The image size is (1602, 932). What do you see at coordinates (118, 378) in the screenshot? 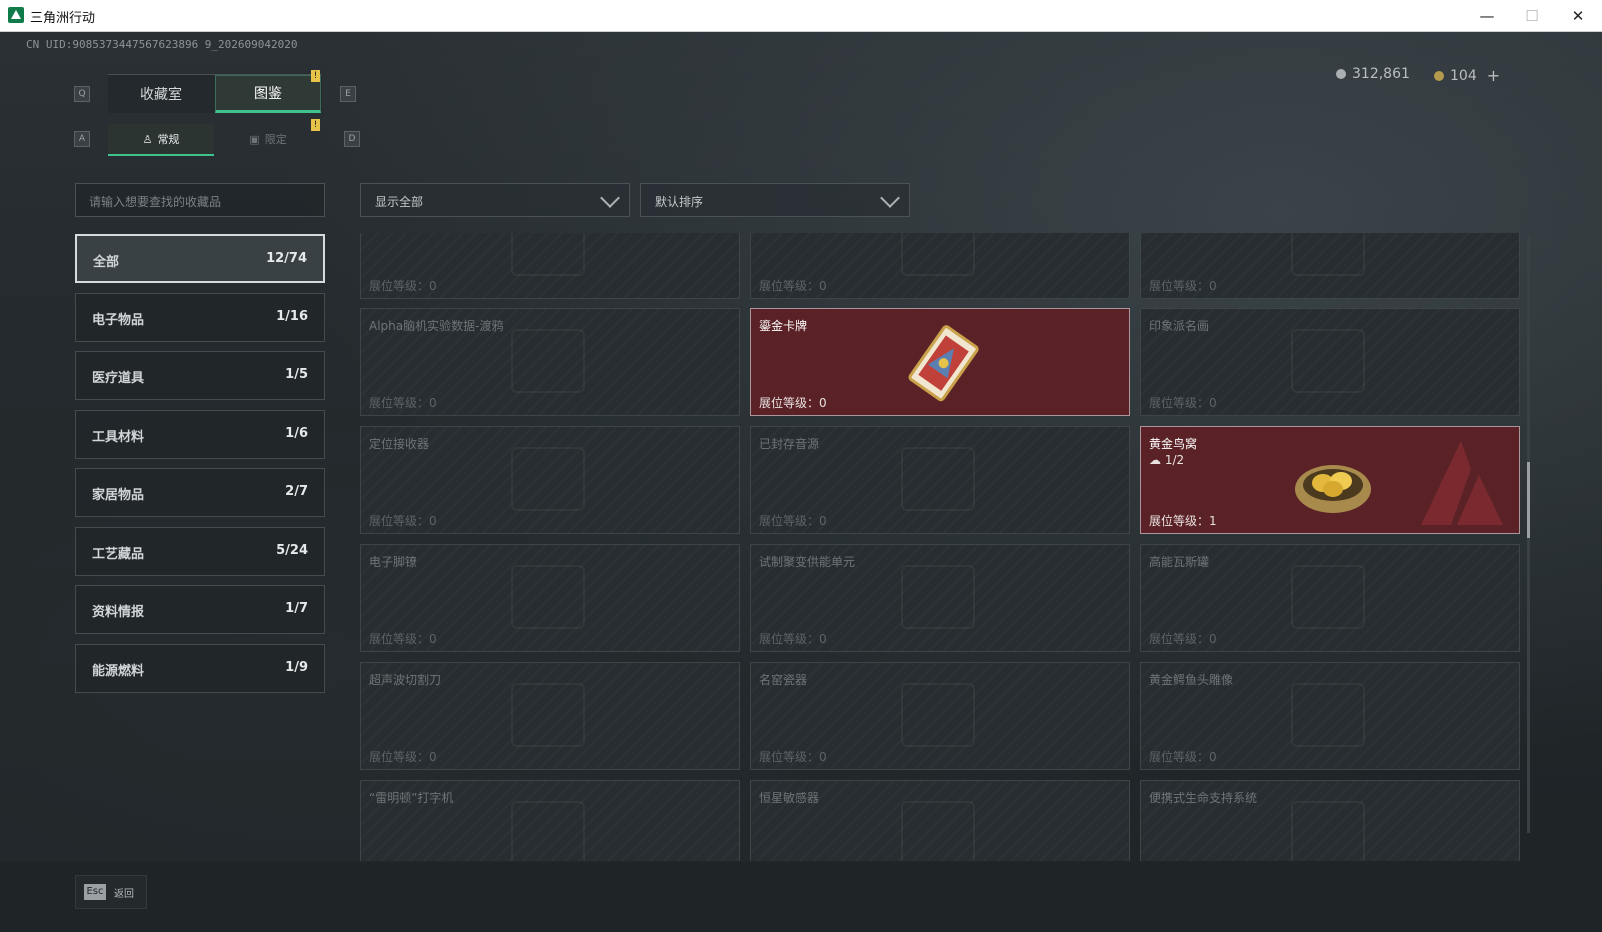
I see `category-name: 医疗道具` at bounding box center [118, 378].